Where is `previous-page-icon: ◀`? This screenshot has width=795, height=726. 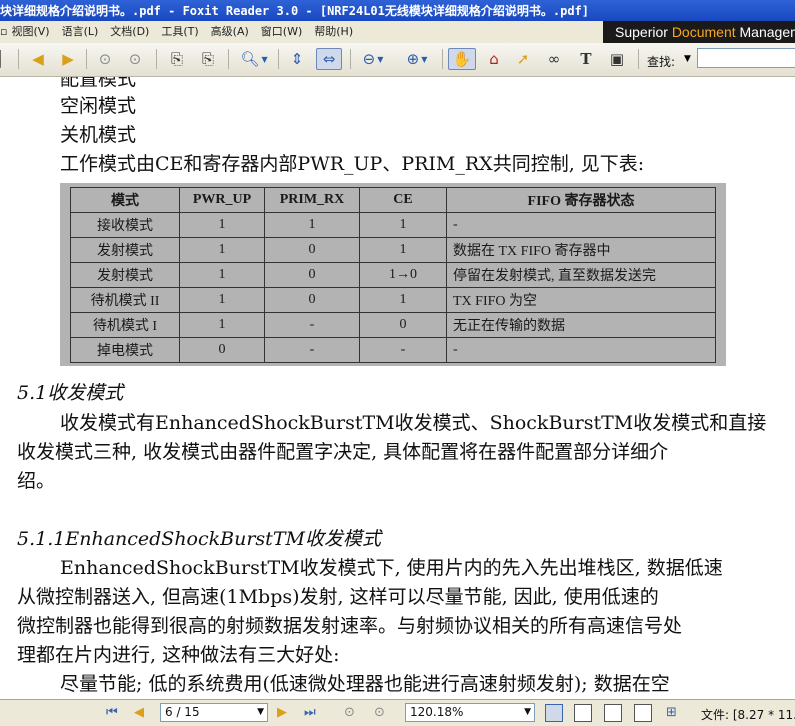
previous-page-icon: ◀ is located at coordinates (38, 59).